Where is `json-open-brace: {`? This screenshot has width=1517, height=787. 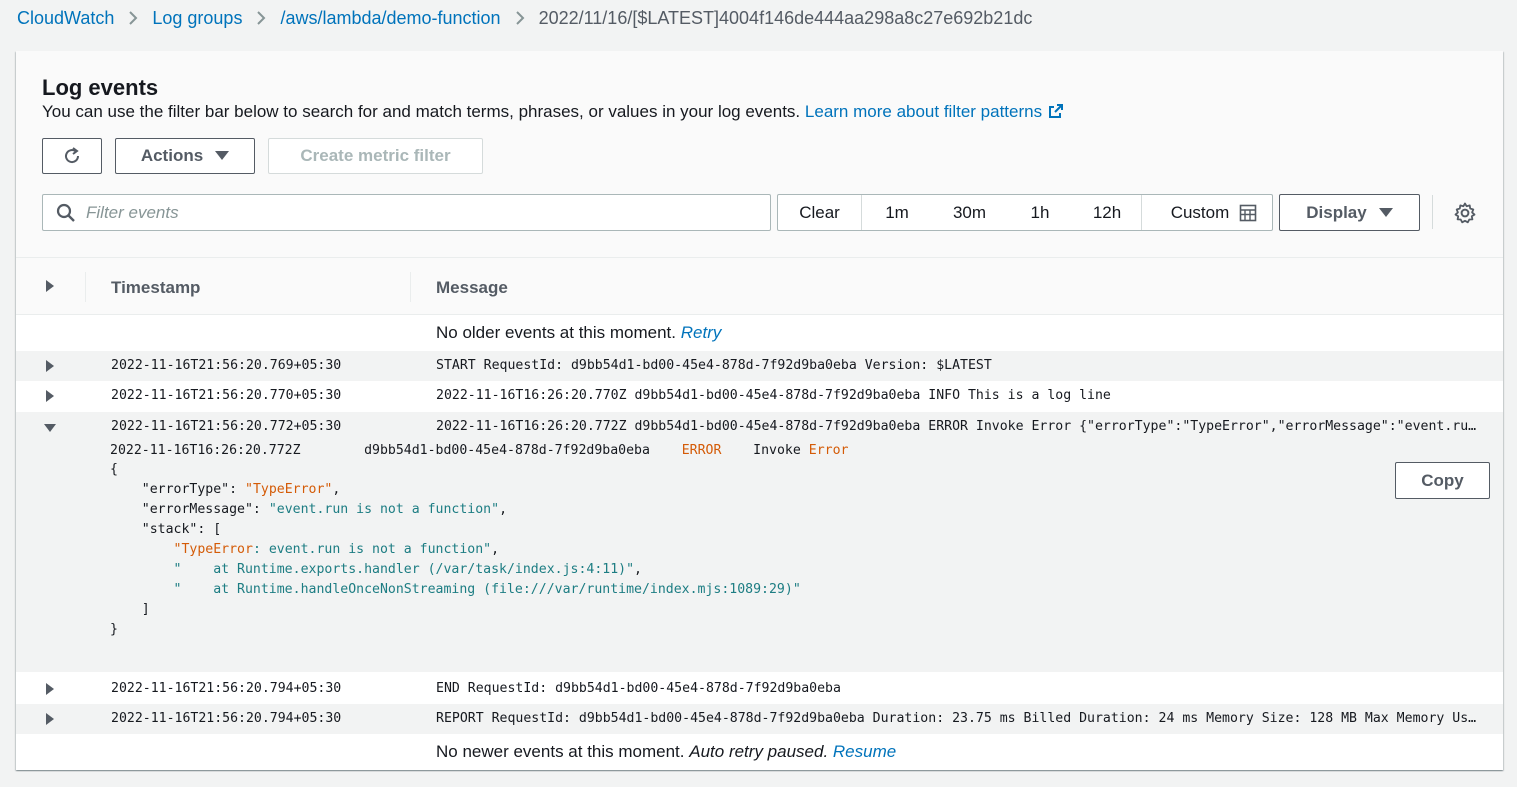
json-open-brace: { is located at coordinates (114, 469).